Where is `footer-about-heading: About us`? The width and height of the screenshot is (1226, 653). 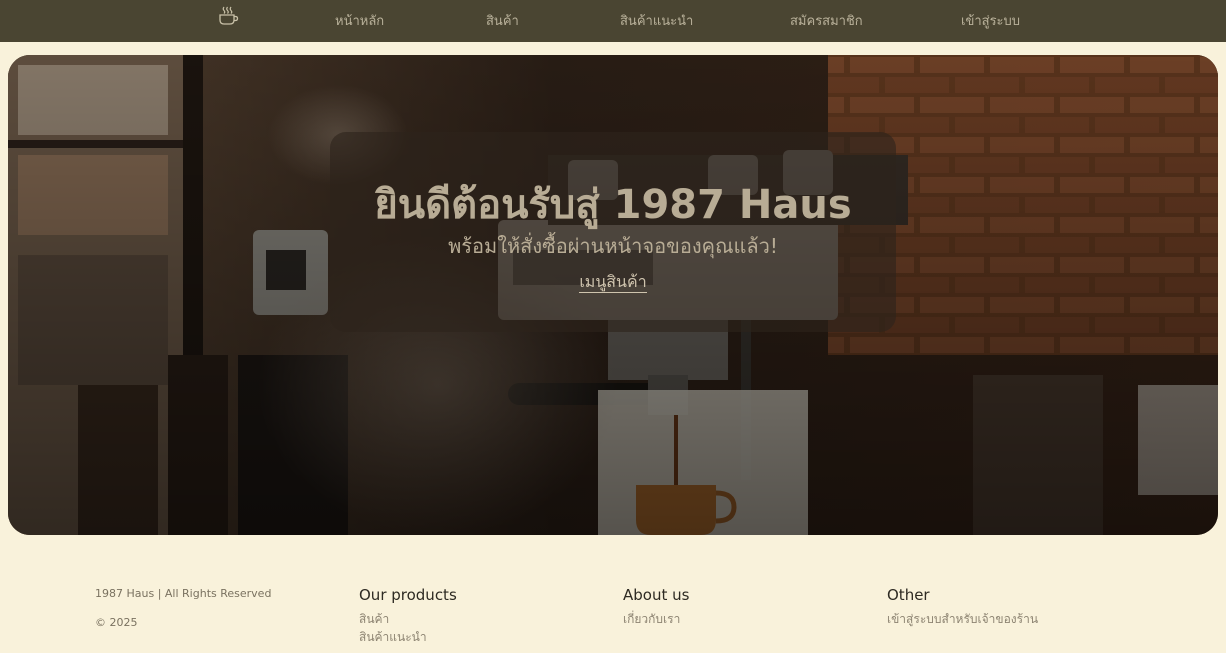
footer-about-heading: About us is located at coordinates (656, 595).